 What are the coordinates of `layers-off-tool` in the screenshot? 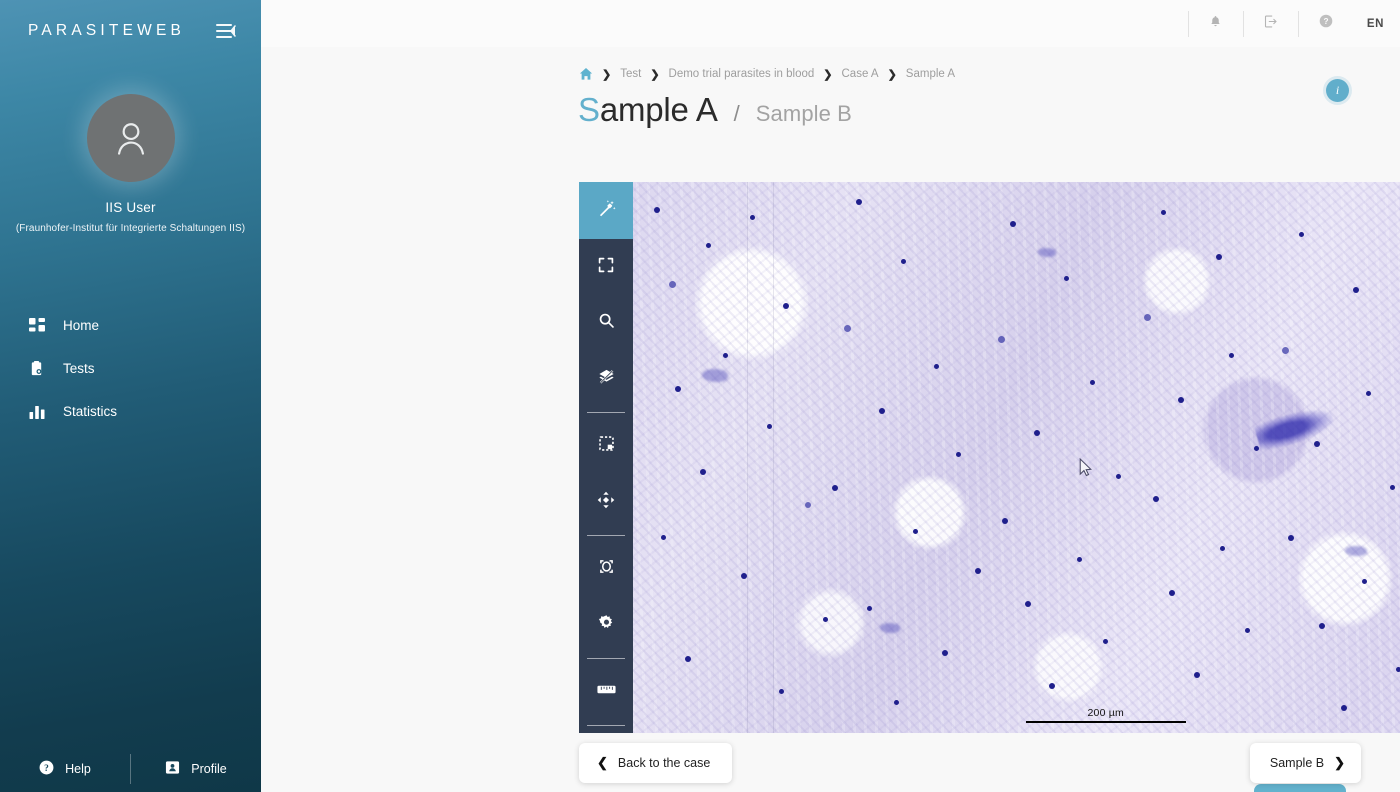 It's located at (606, 379).